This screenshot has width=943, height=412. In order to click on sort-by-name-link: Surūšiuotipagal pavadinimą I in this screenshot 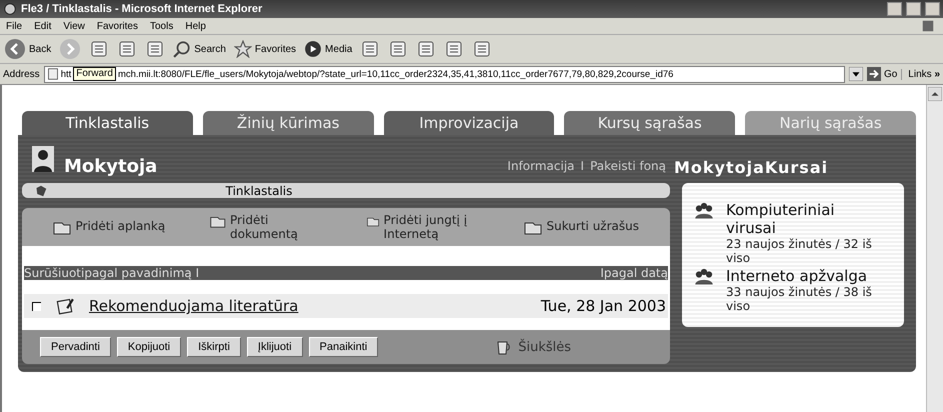, I will do `click(112, 273)`.